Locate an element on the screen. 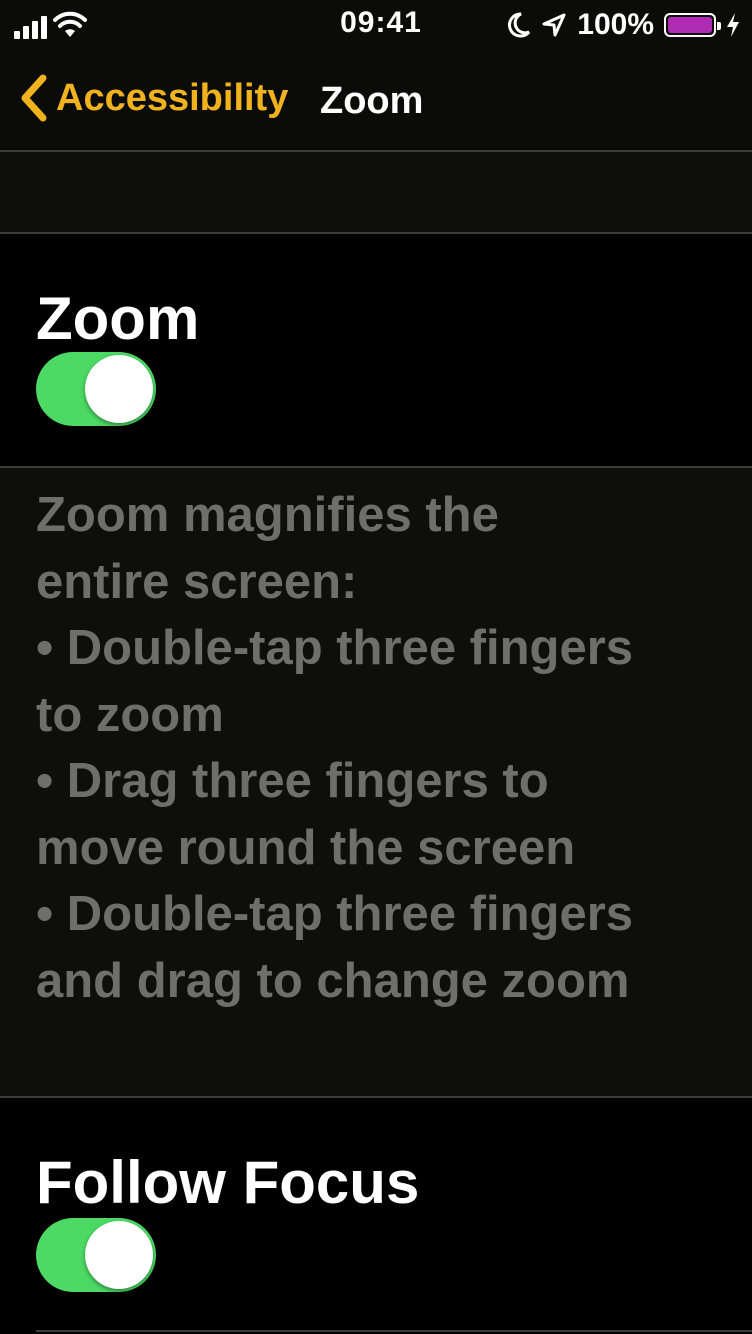 The width and height of the screenshot is (752, 1334). description-line: entire screen: is located at coordinates (197, 581).